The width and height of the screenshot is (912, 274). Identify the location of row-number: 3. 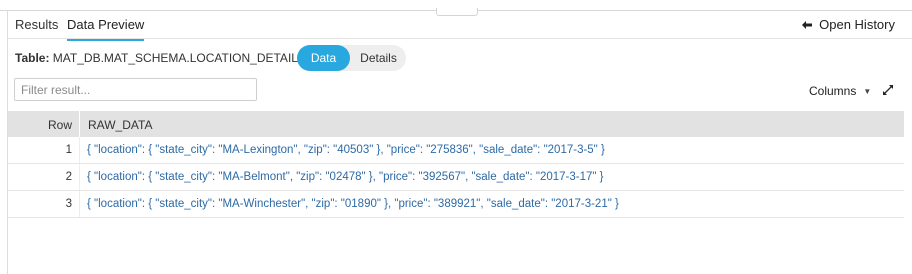
(68, 204).